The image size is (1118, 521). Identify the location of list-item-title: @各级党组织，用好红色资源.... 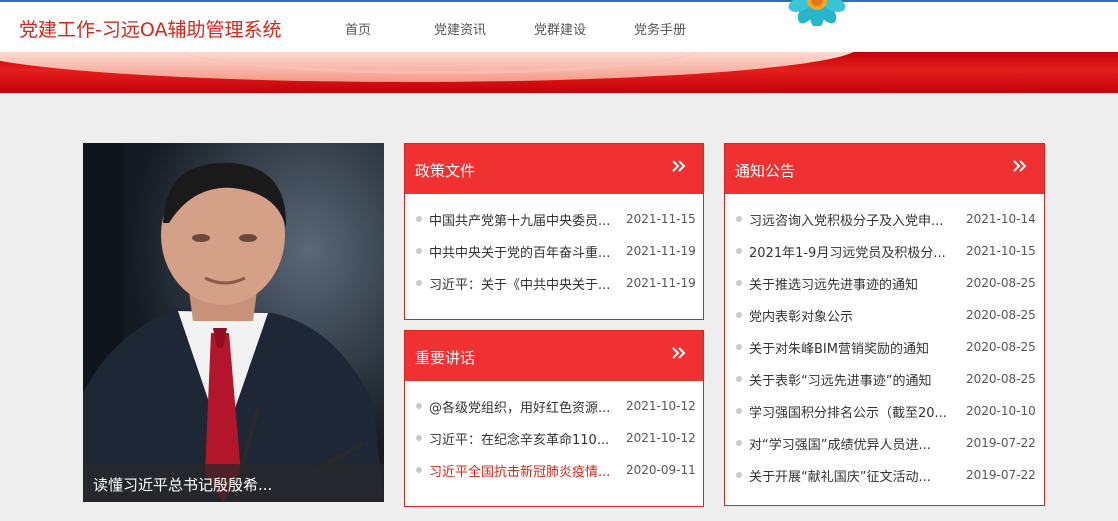
(527, 406).